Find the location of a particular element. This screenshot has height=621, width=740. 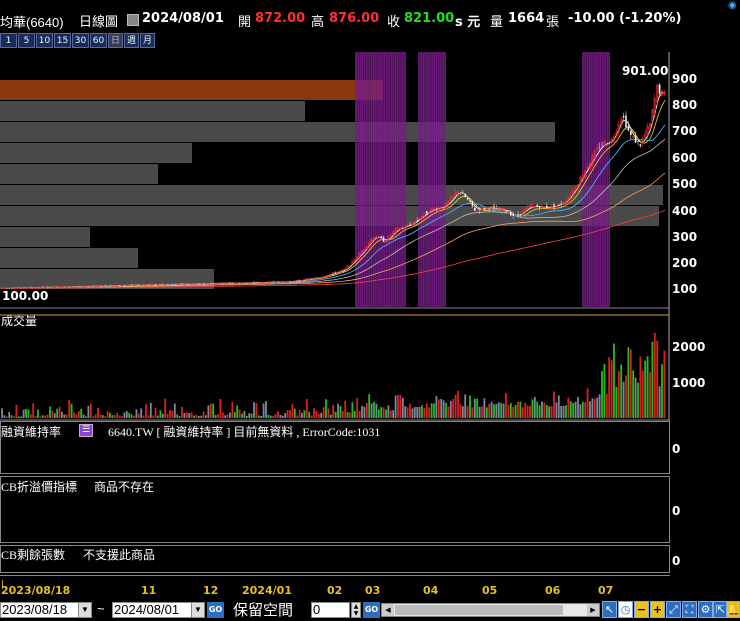

start-date-select: 2023/08/18 ▼ is located at coordinates (46, 610).